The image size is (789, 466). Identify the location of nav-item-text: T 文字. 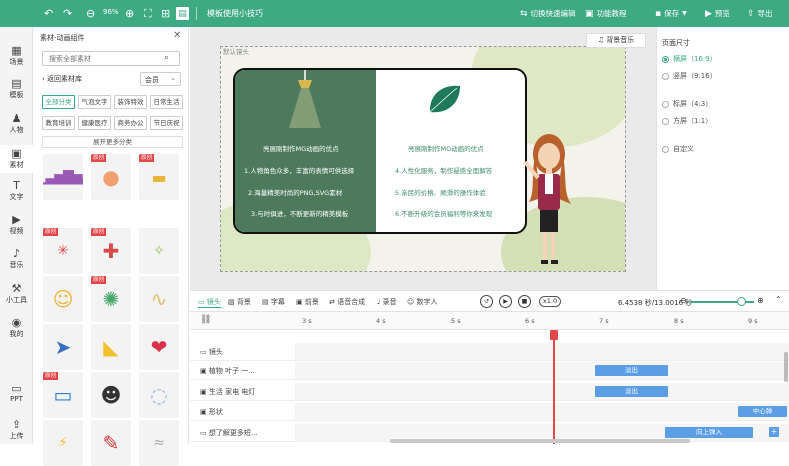
(16, 191).